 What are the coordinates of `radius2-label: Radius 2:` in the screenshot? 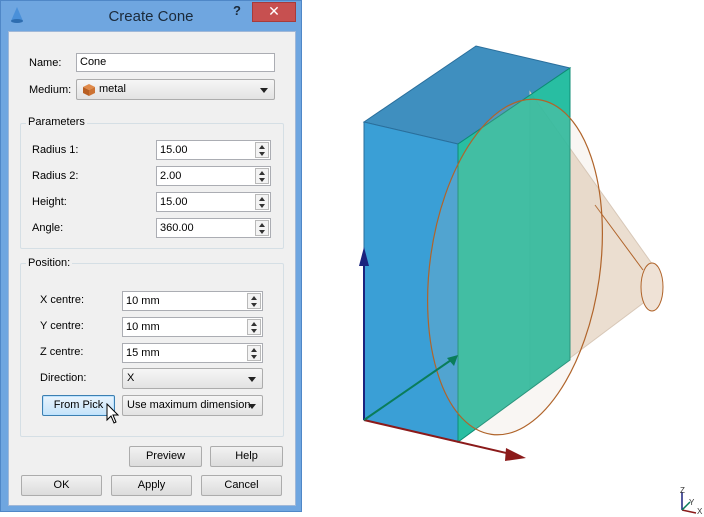 It's located at (55, 176).